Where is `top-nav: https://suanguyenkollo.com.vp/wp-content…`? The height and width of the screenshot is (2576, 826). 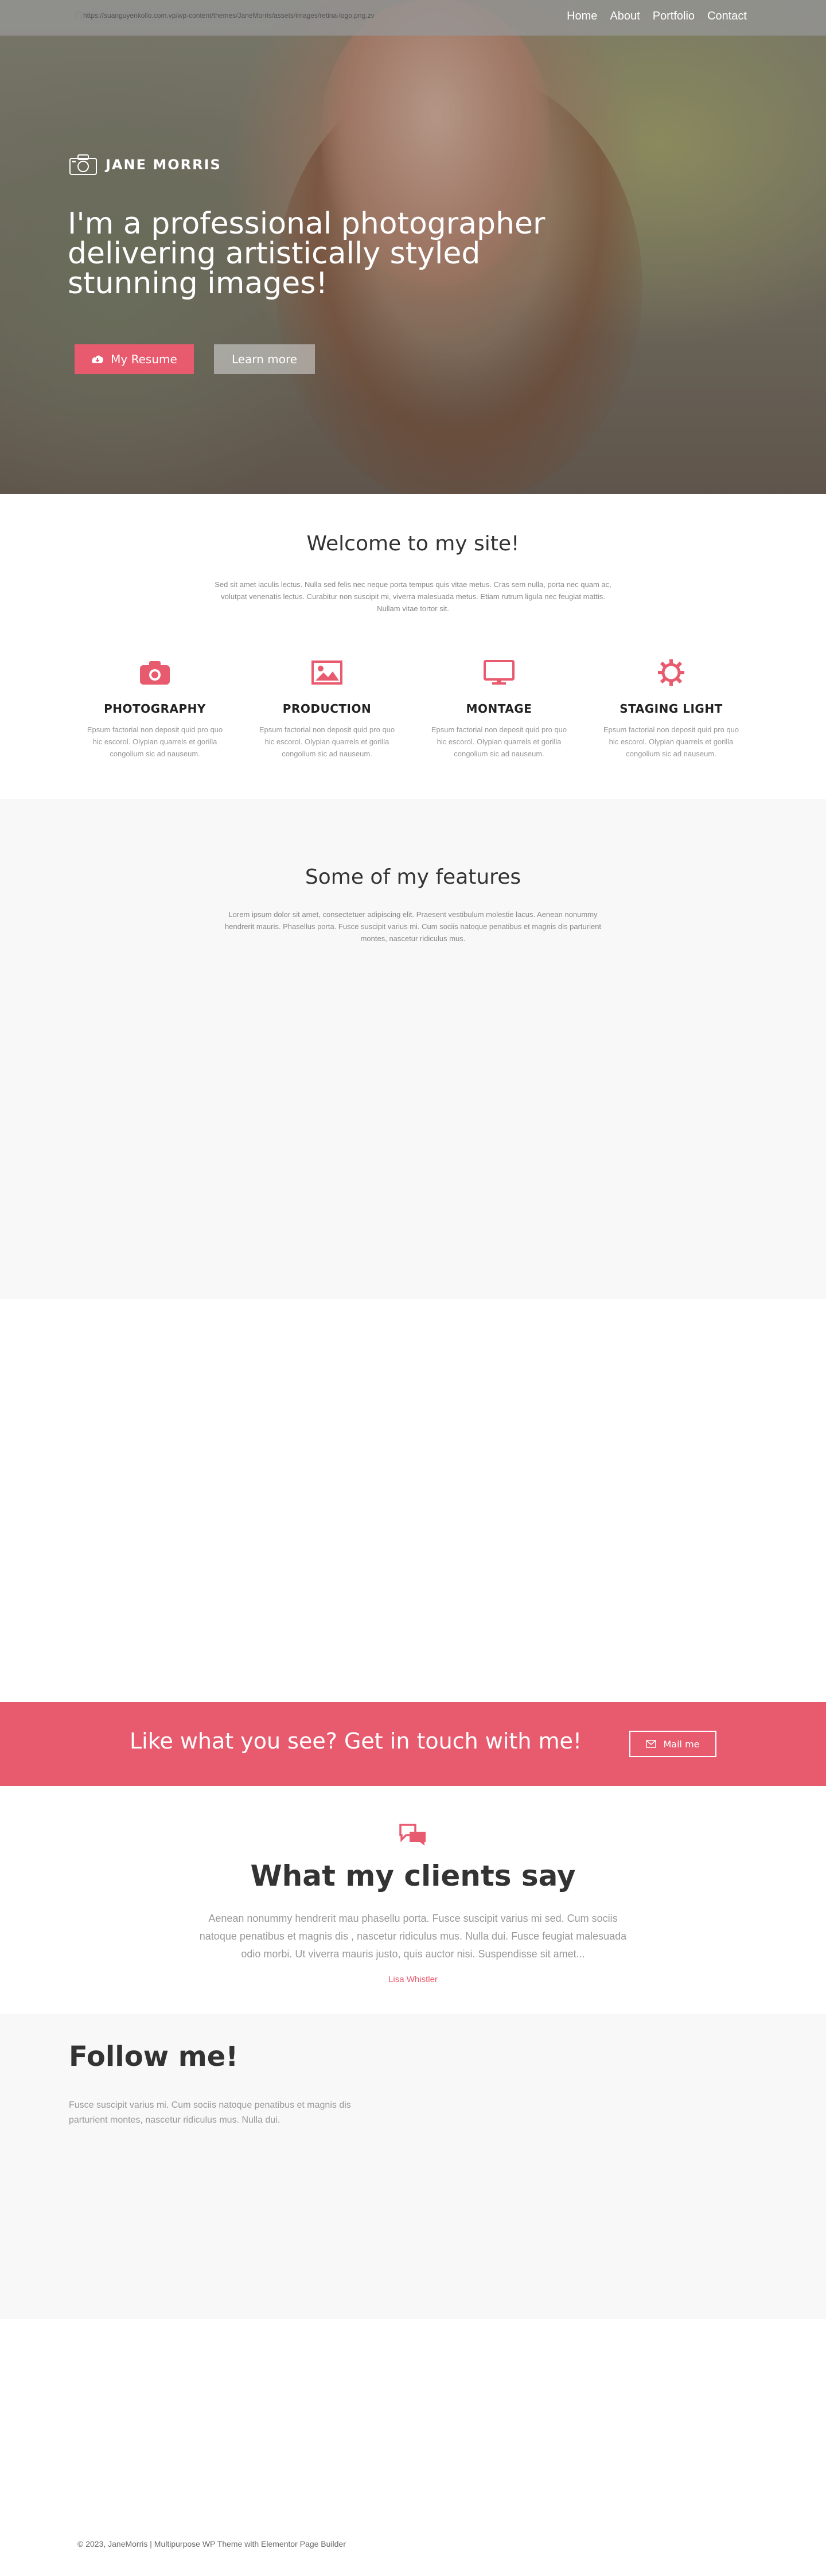
top-nav: https://suanguyenkollo.com.vp/wp-content… is located at coordinates (413, 18).